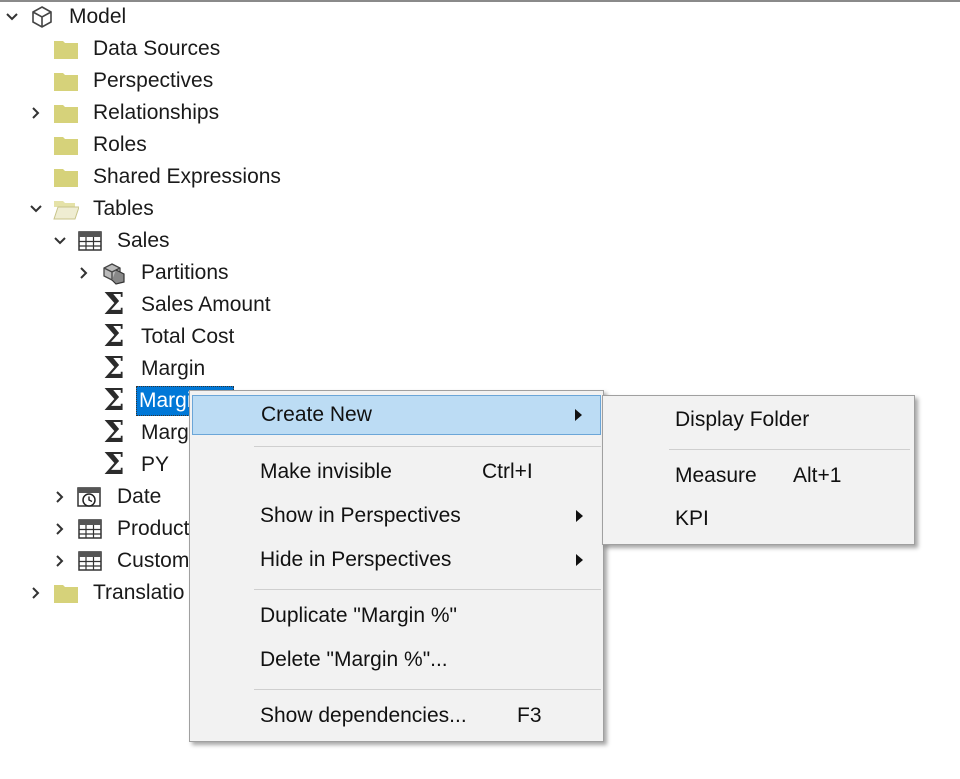  Describe the element at coordinates (100, 465) in the screenshot. I see `tree-node-py: Σ PY` at that location.